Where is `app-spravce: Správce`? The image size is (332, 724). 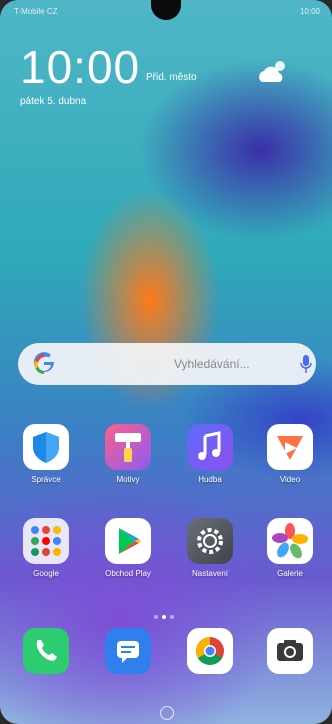 app-spravce: Správce is located at coordinates (46, 454).